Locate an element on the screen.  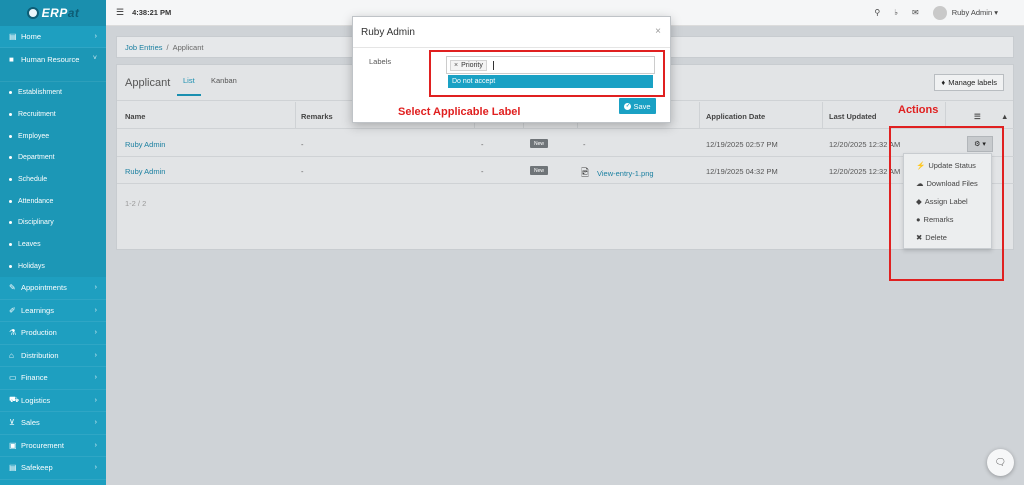
sidebar-subitem-label: Leaves is located at coordinates (29, 245).